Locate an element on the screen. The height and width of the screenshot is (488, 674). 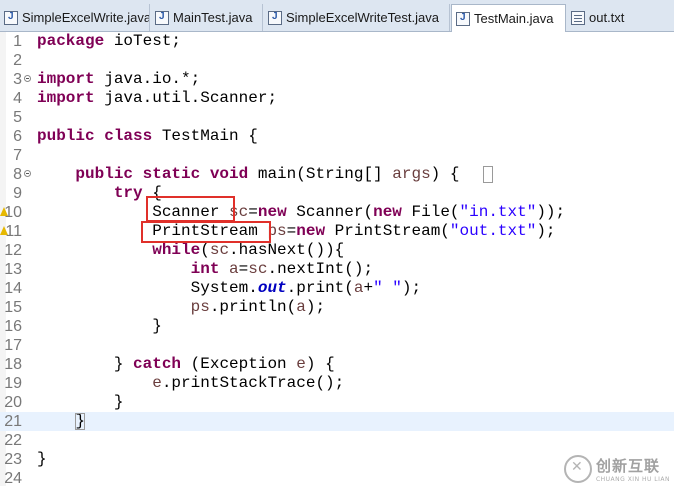
string-literal: " " is located at coordinates (387, 288).